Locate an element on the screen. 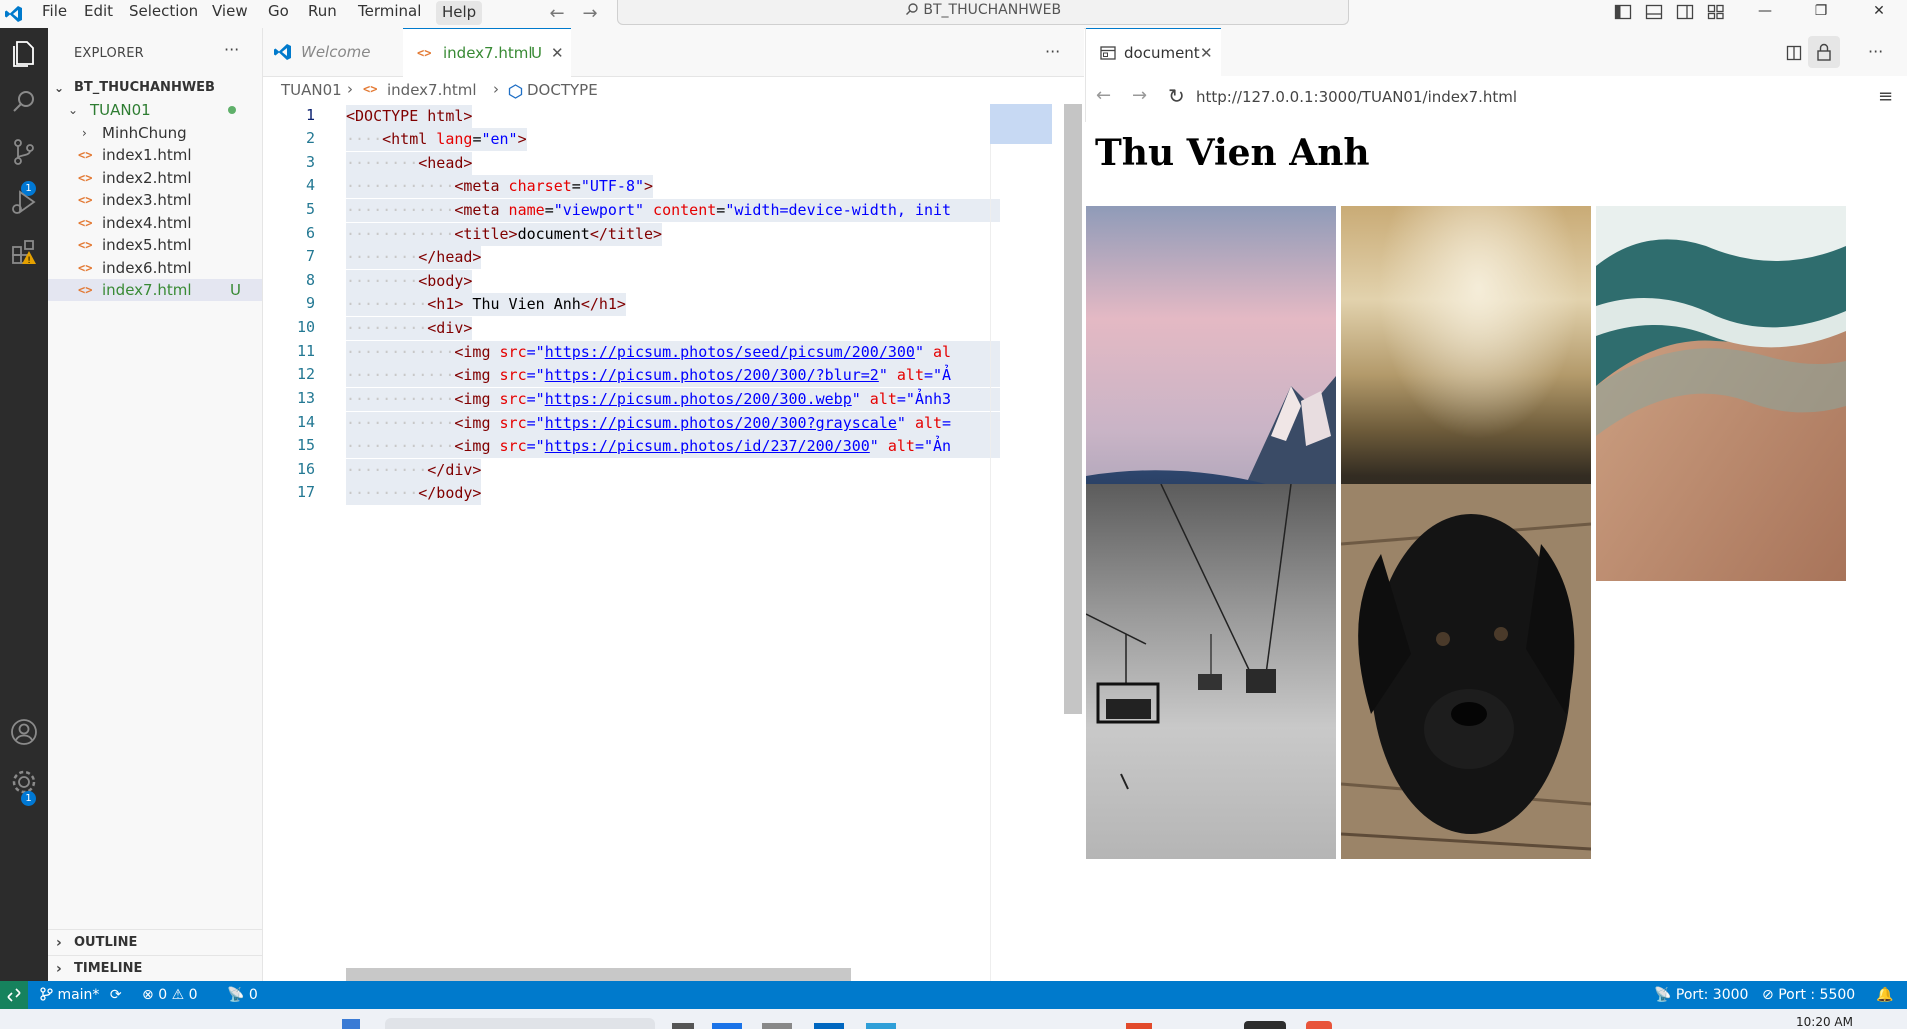 The width and height of the screenshot is (1907, 1029). accounts-icon is located at coordinates (24, 732).